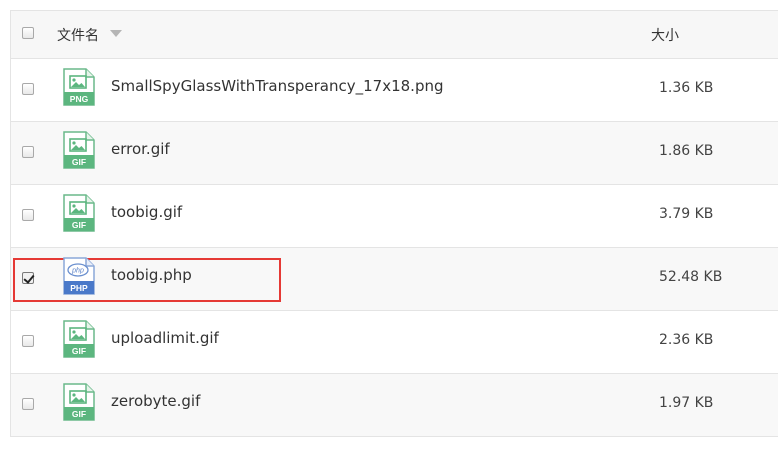 The image size is (778, 450). What do you see at coordinates (79, 87) in the screenshot?
I see `image-file-icon: PNG` at bounding box center [79, 87].